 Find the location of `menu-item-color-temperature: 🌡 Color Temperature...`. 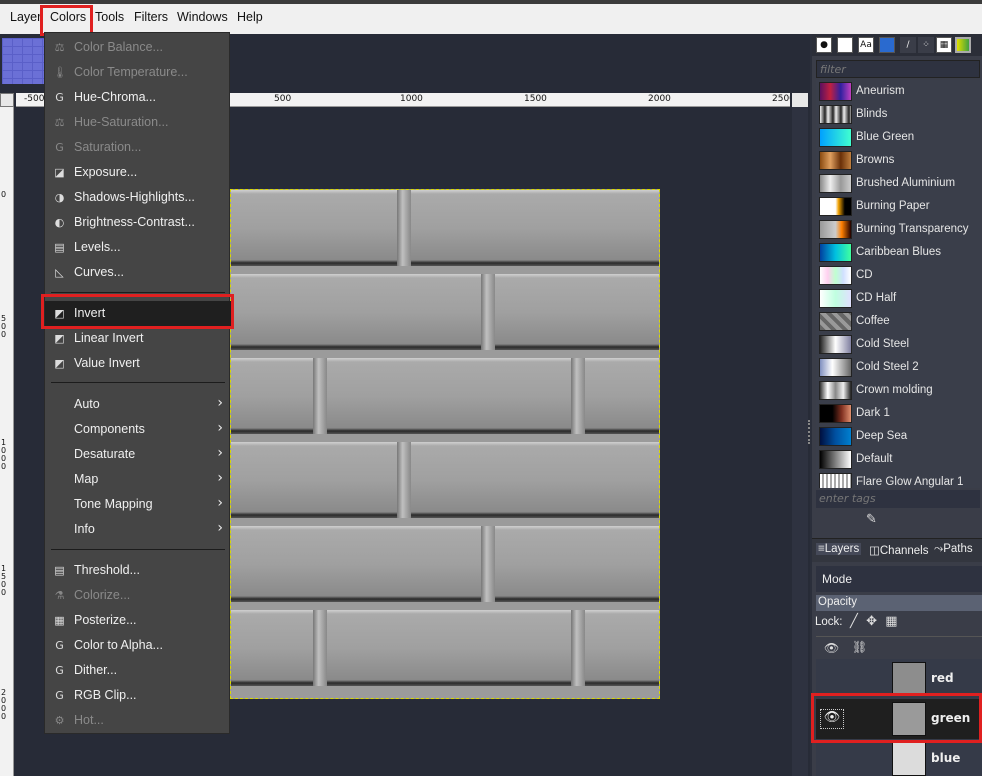

menu-item-color-temperature: 🌡 Color Temperature... is located at coordinates (138, 72).